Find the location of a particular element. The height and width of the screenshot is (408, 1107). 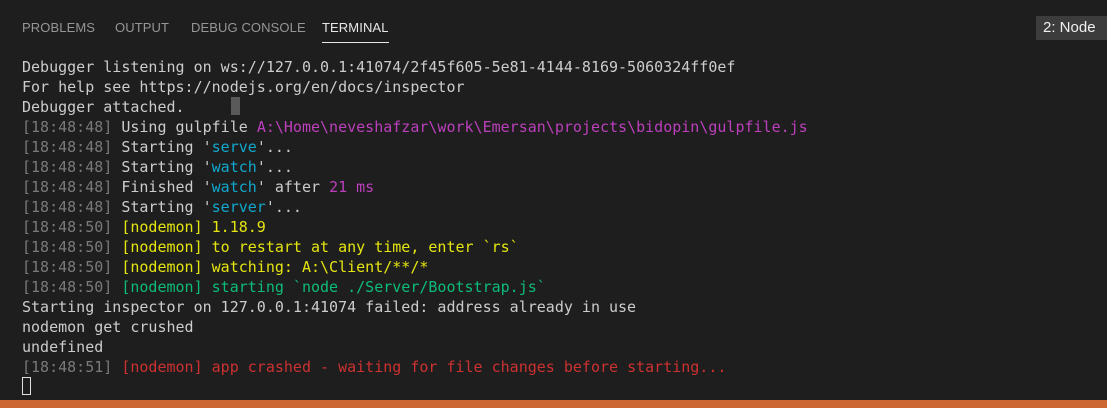

timestamp: [18:48:51] is located at coordinates (67, 367).